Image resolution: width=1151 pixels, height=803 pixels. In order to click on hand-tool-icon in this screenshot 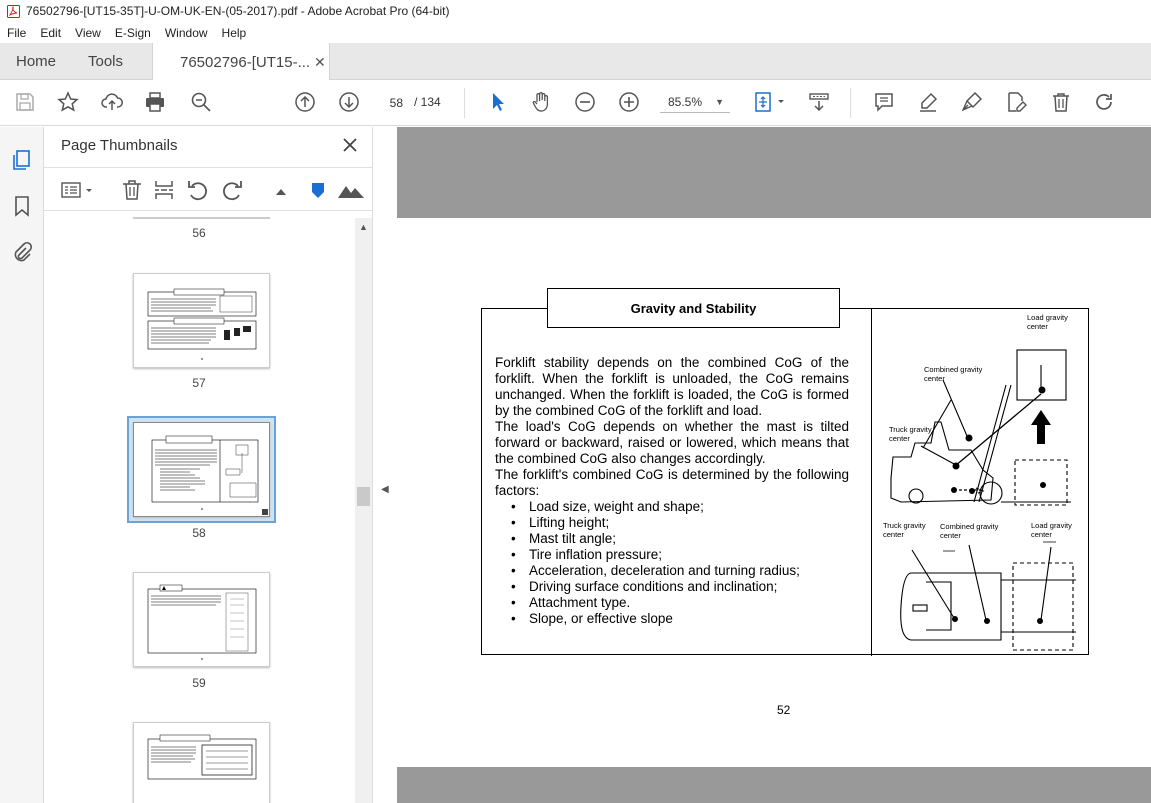, I will do `click(541, 102)`.